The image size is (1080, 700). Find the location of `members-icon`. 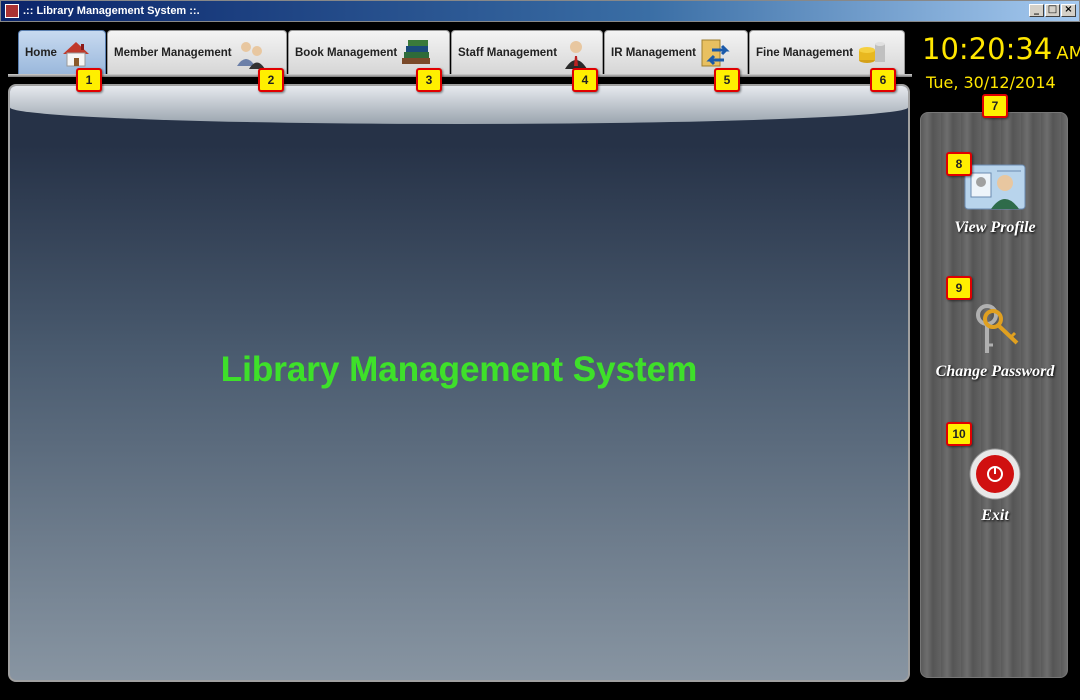

members-icon is located at coordinates (251, 53).